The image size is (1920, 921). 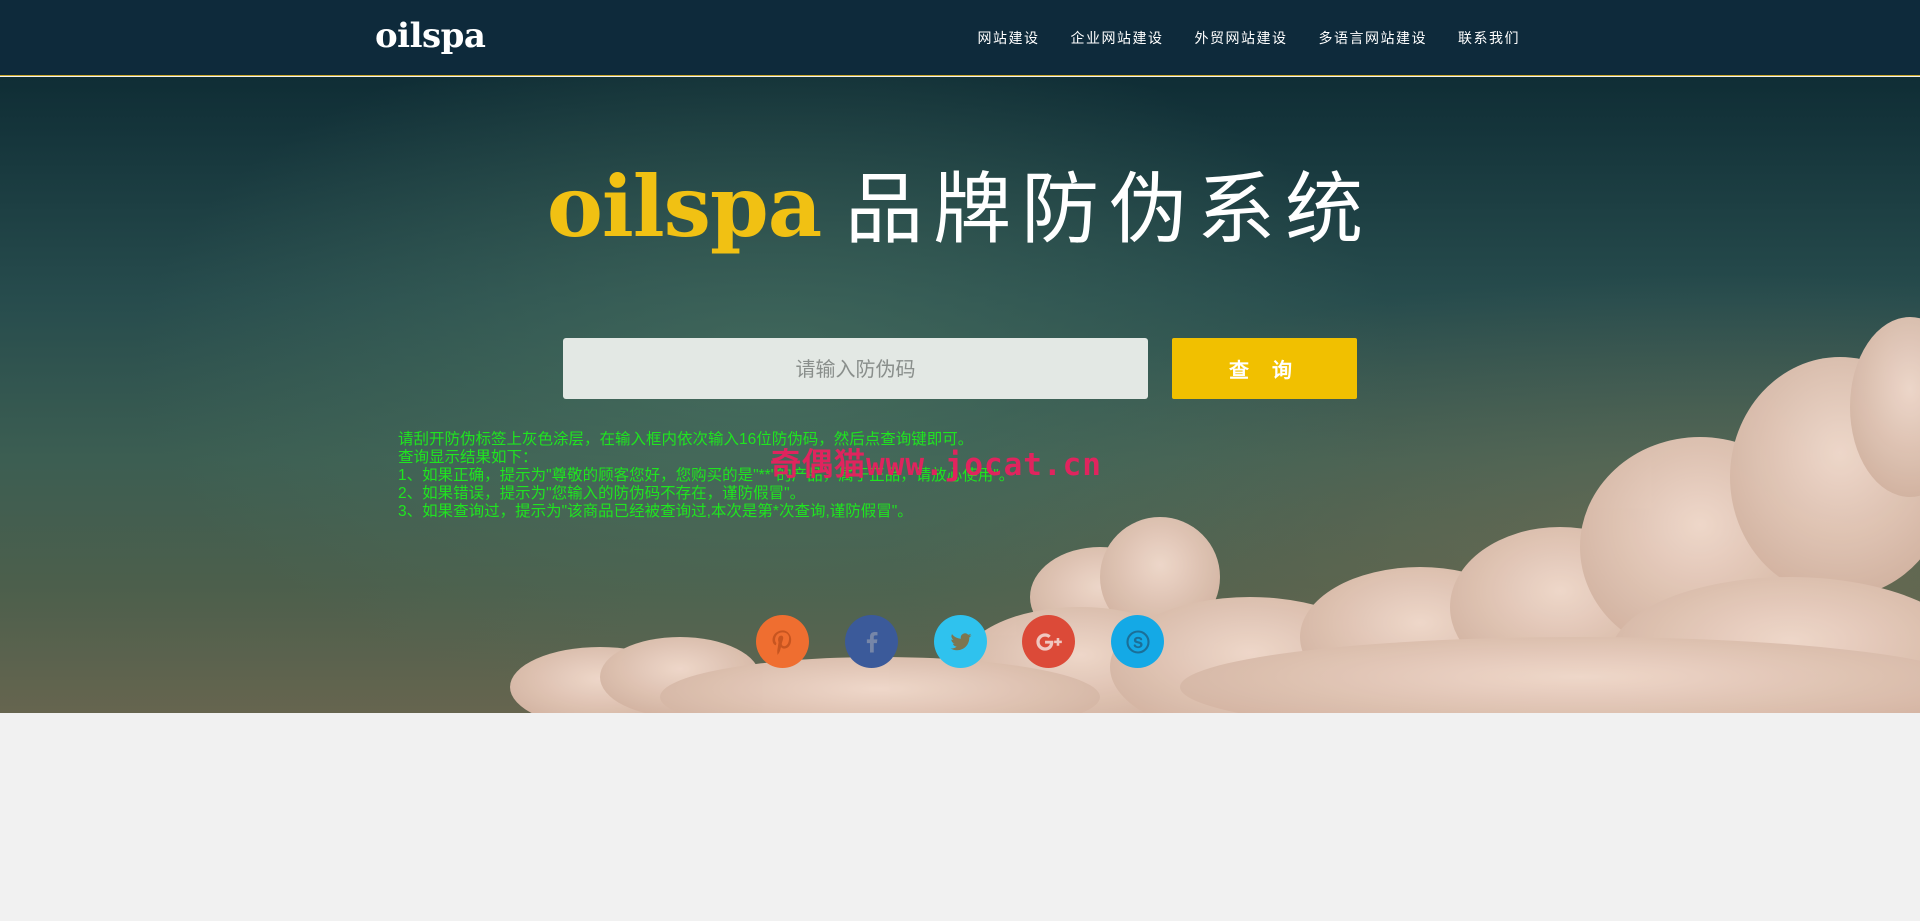 I want to click on anti-counterfeit-code-input, so click(x=855, y=368).